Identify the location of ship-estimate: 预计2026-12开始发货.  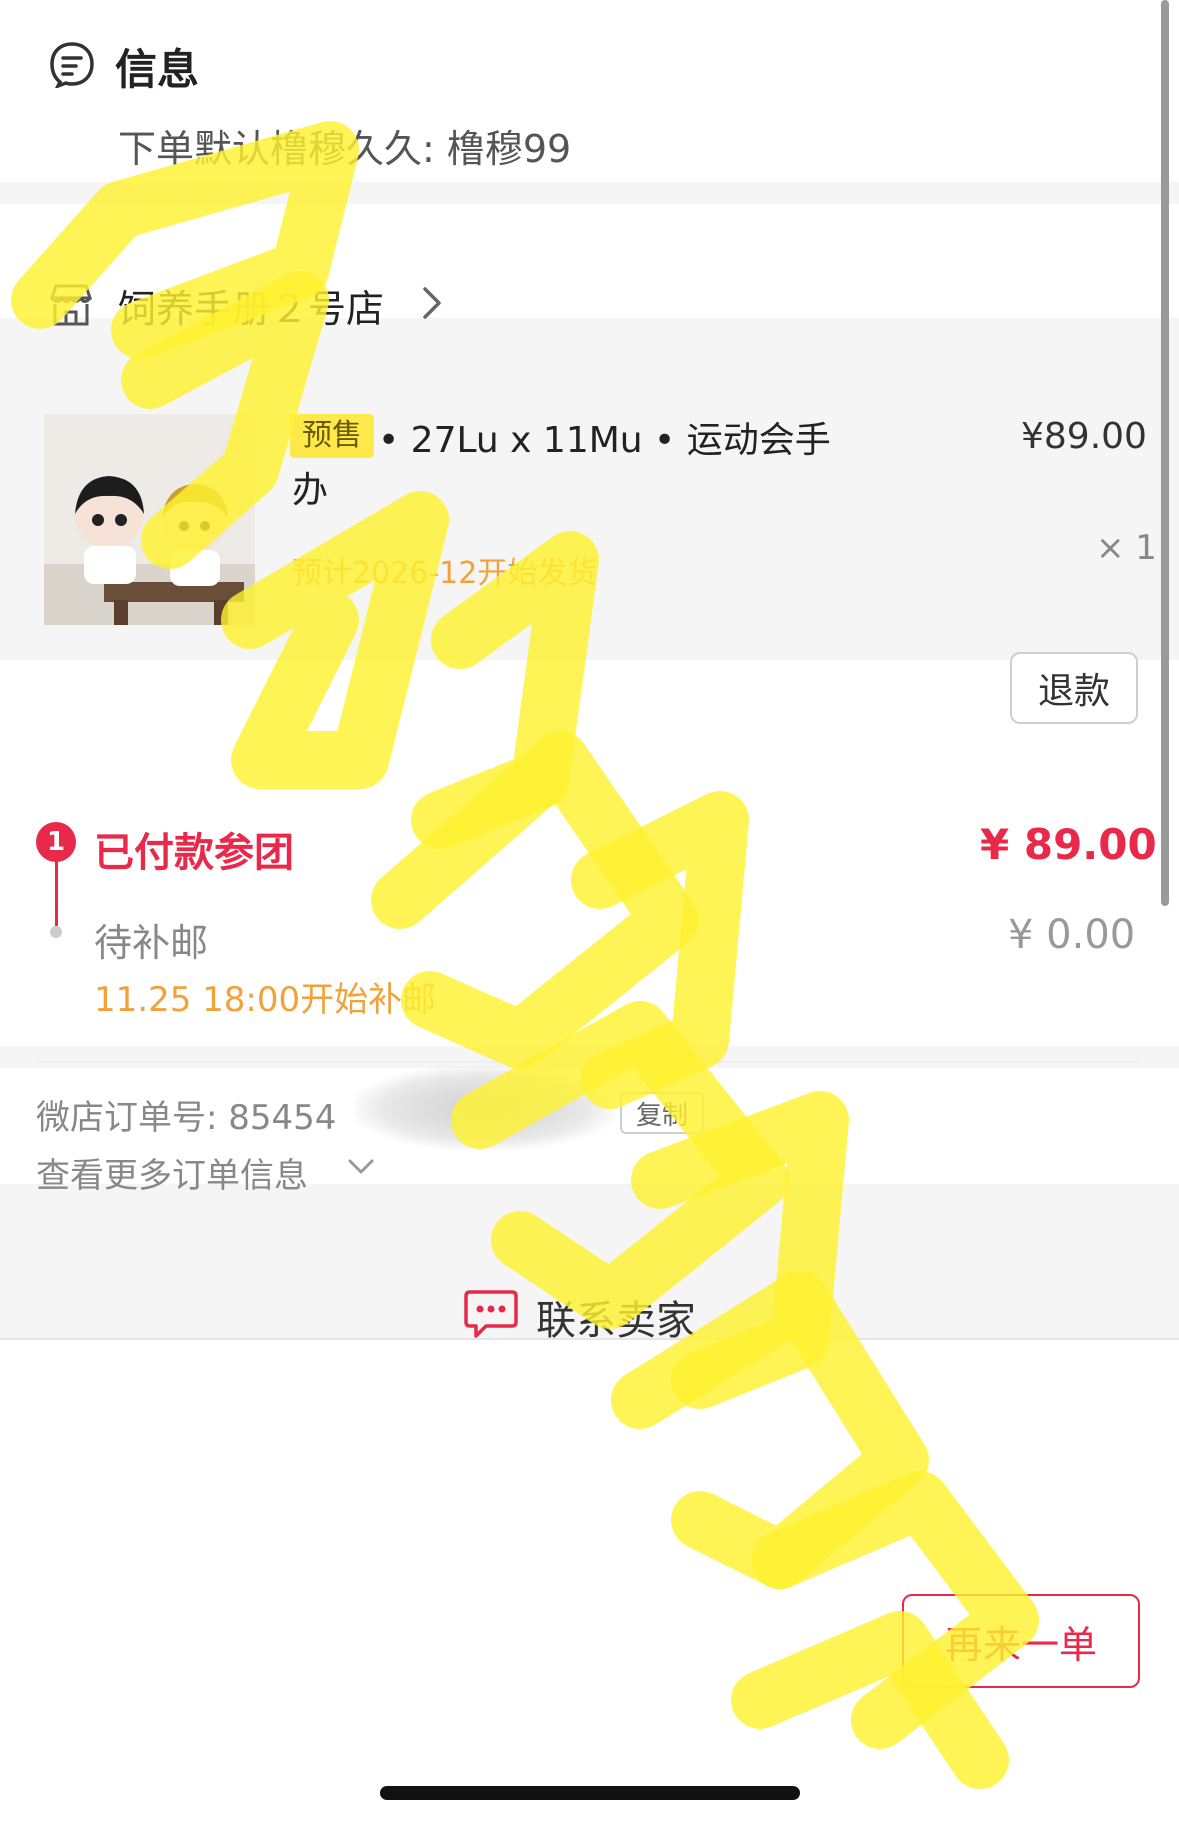
(445, 573).